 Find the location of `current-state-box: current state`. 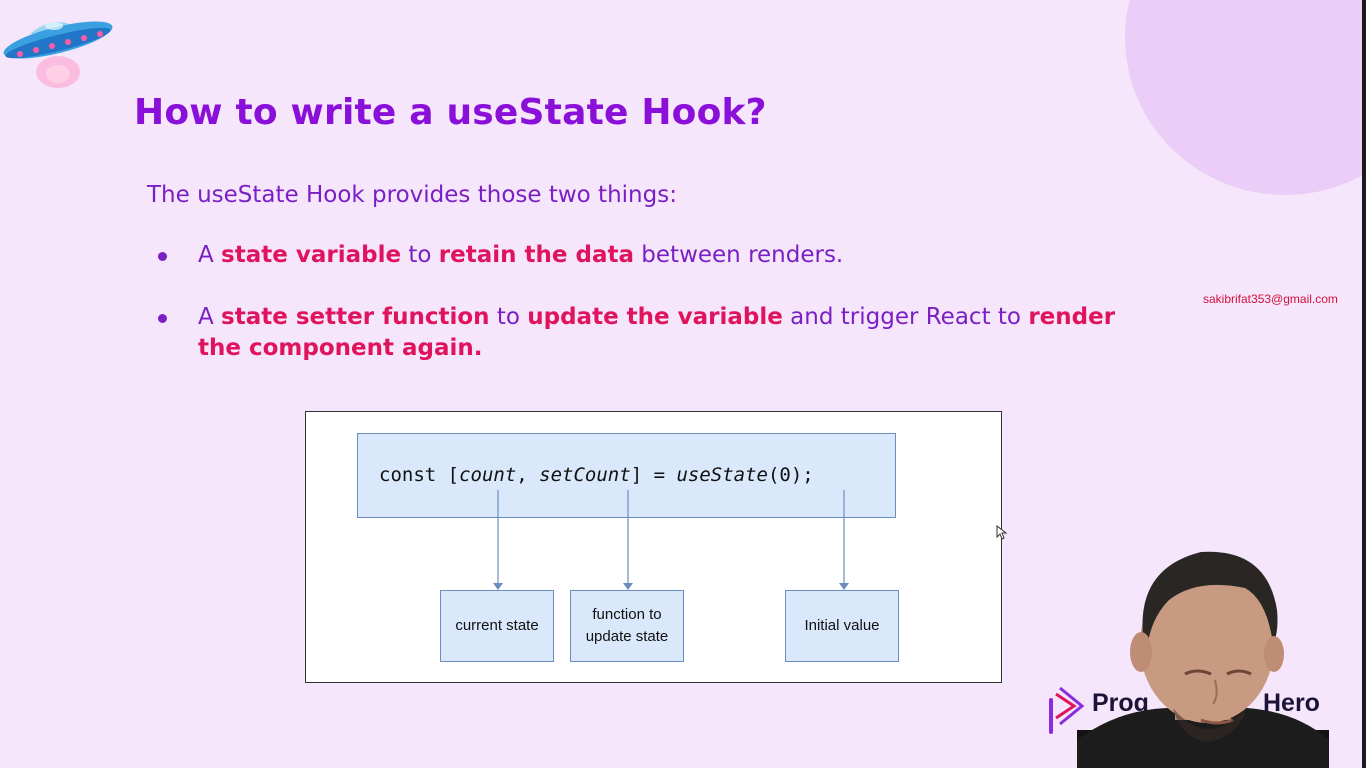

current-state-box: current state is located at coordinates (497, 626).